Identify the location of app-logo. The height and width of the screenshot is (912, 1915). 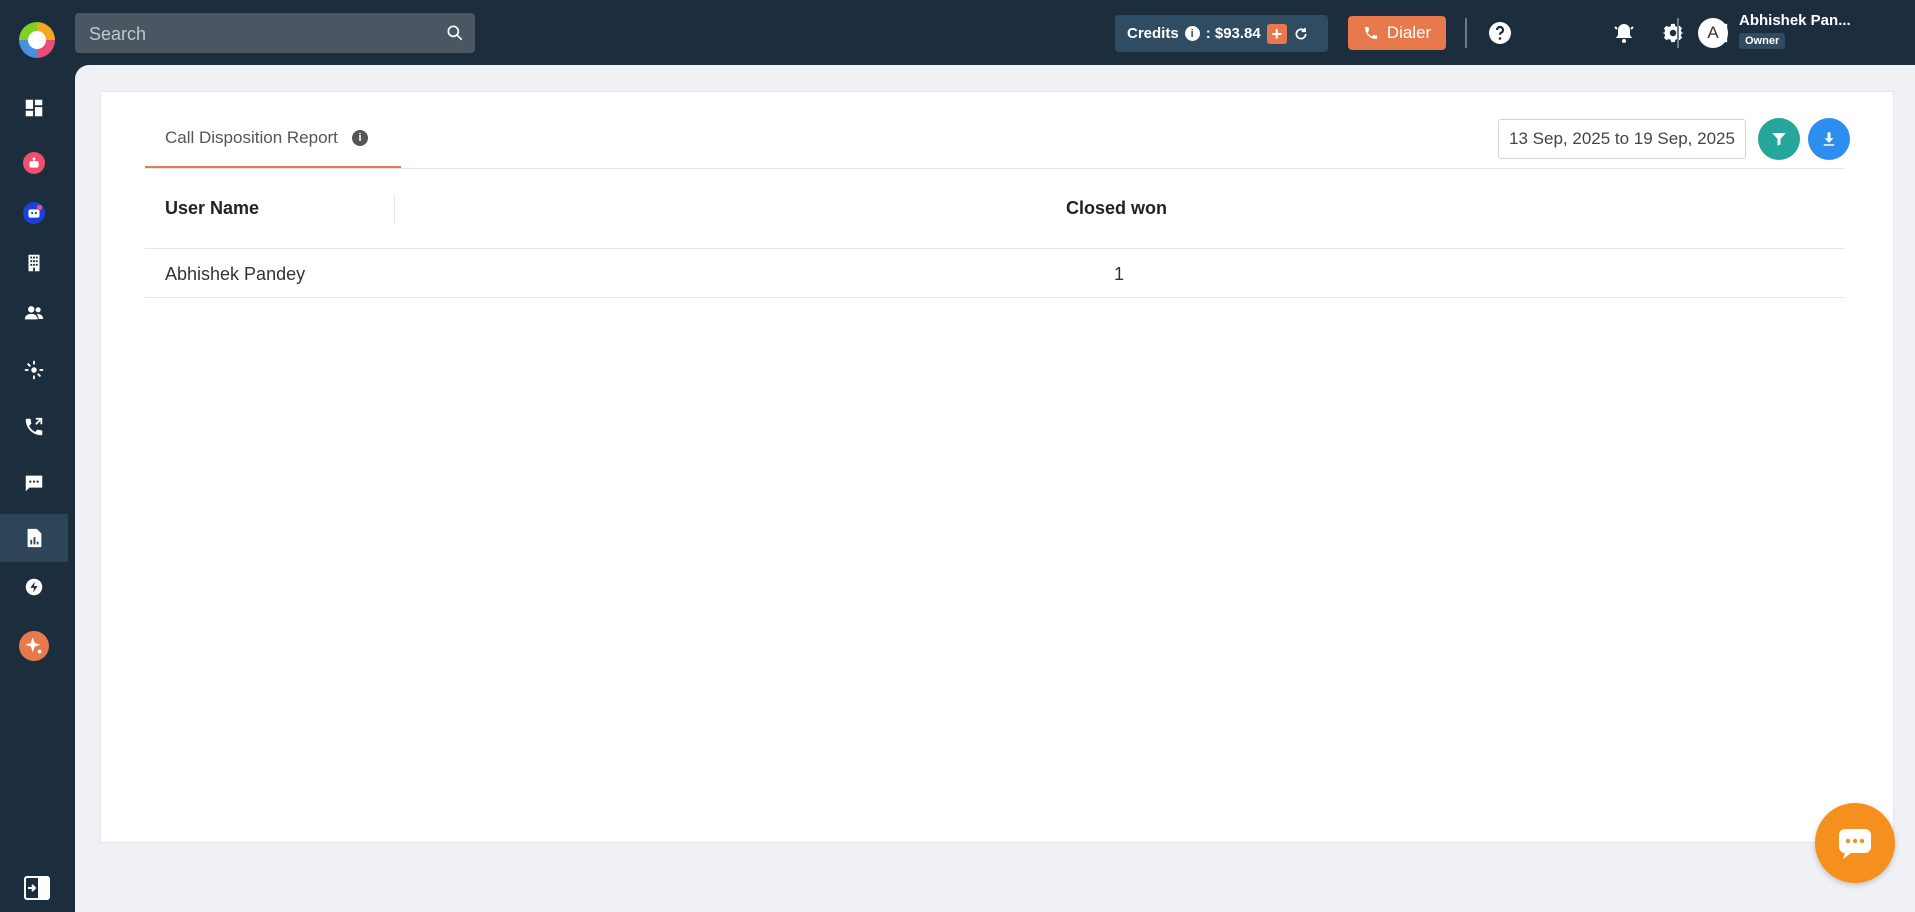
(37, 40).